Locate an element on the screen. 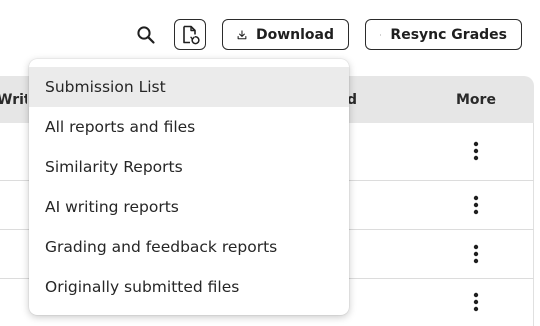  menu-item-similarity-reports: Similarity Reports is located at coordinates (189, 167).